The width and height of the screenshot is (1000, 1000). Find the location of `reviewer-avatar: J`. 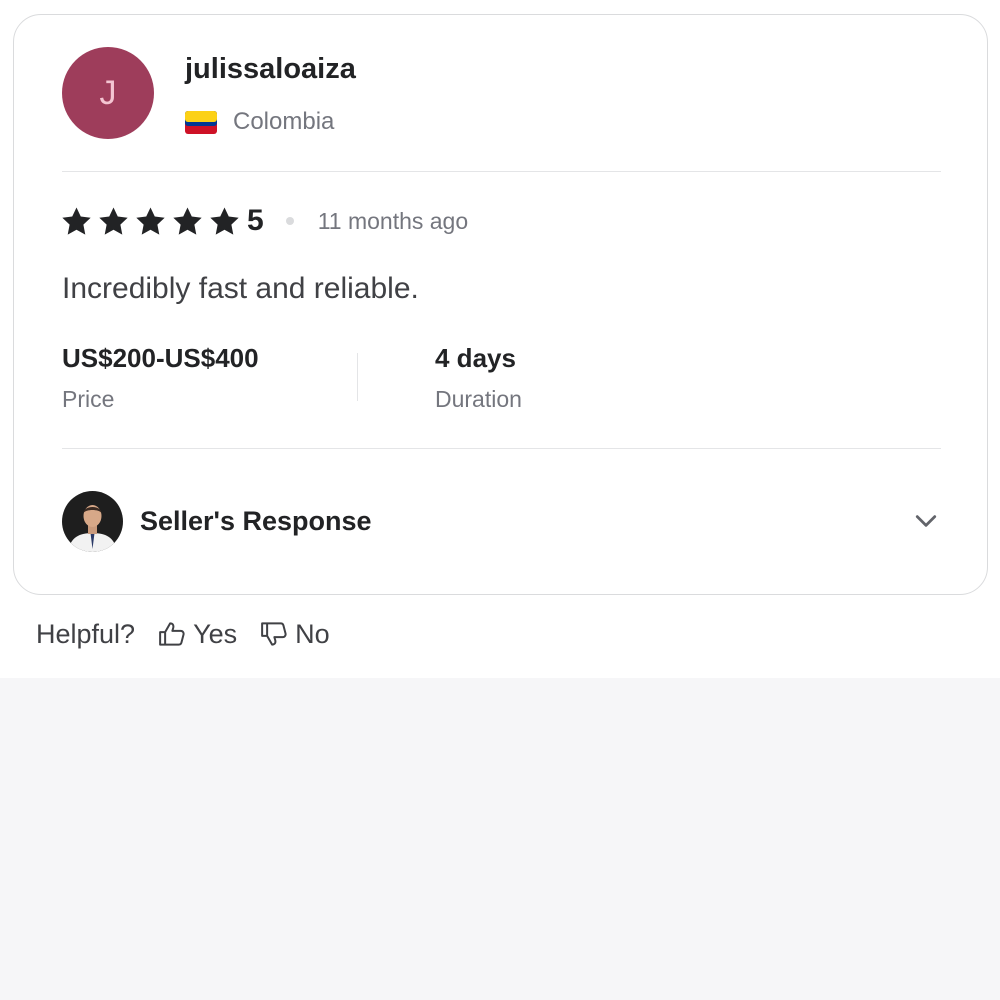

reviewer-avatar: J is located at coordinates (108, 93).